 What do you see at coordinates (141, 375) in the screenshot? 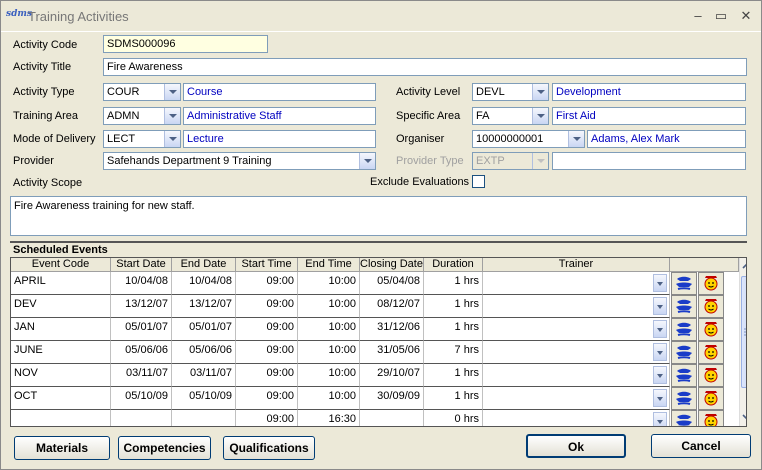
I see `cell-start-date: 03/11/07` at bounding box center [141, 375].